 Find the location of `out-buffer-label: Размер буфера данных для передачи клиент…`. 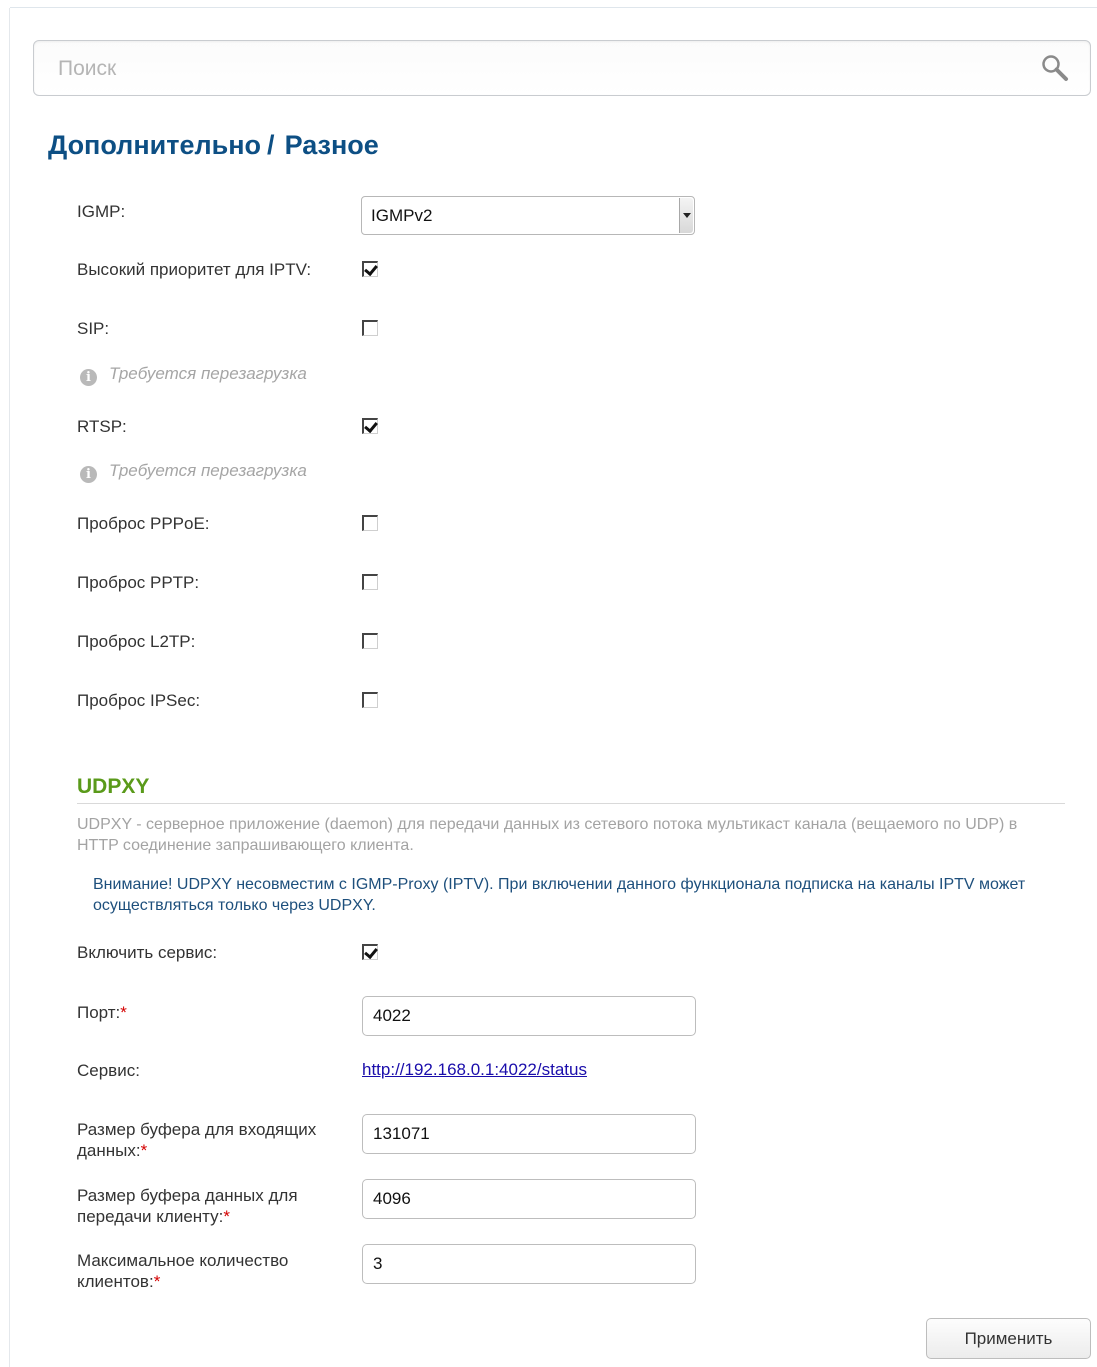

out-buffer-label: Размер буфера данных для передачи клиент… is located at coordinates (212, 1206).